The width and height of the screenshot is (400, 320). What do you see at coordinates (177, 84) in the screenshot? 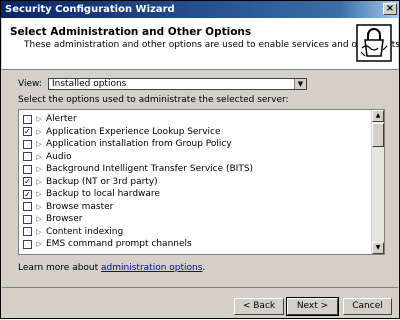
I see `view-dropdown: Installed options ▼` at bounding box center [177, 84].